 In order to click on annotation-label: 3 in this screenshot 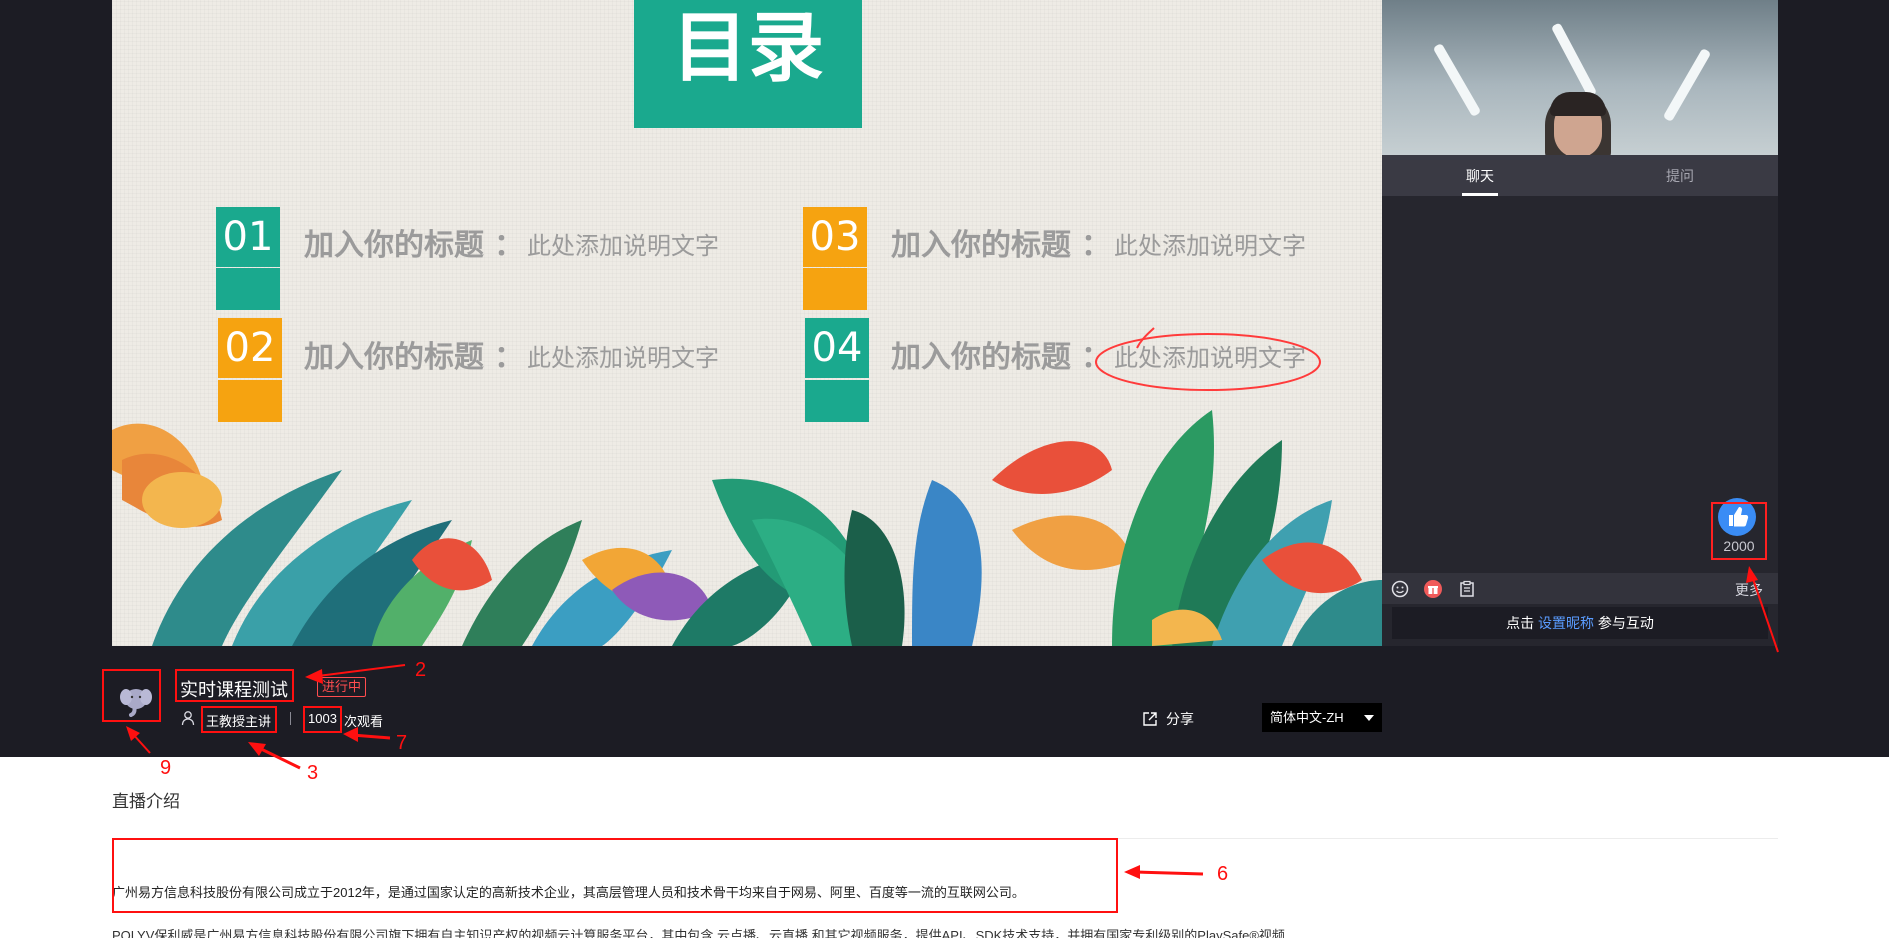, I will do `click(313, 773)`.